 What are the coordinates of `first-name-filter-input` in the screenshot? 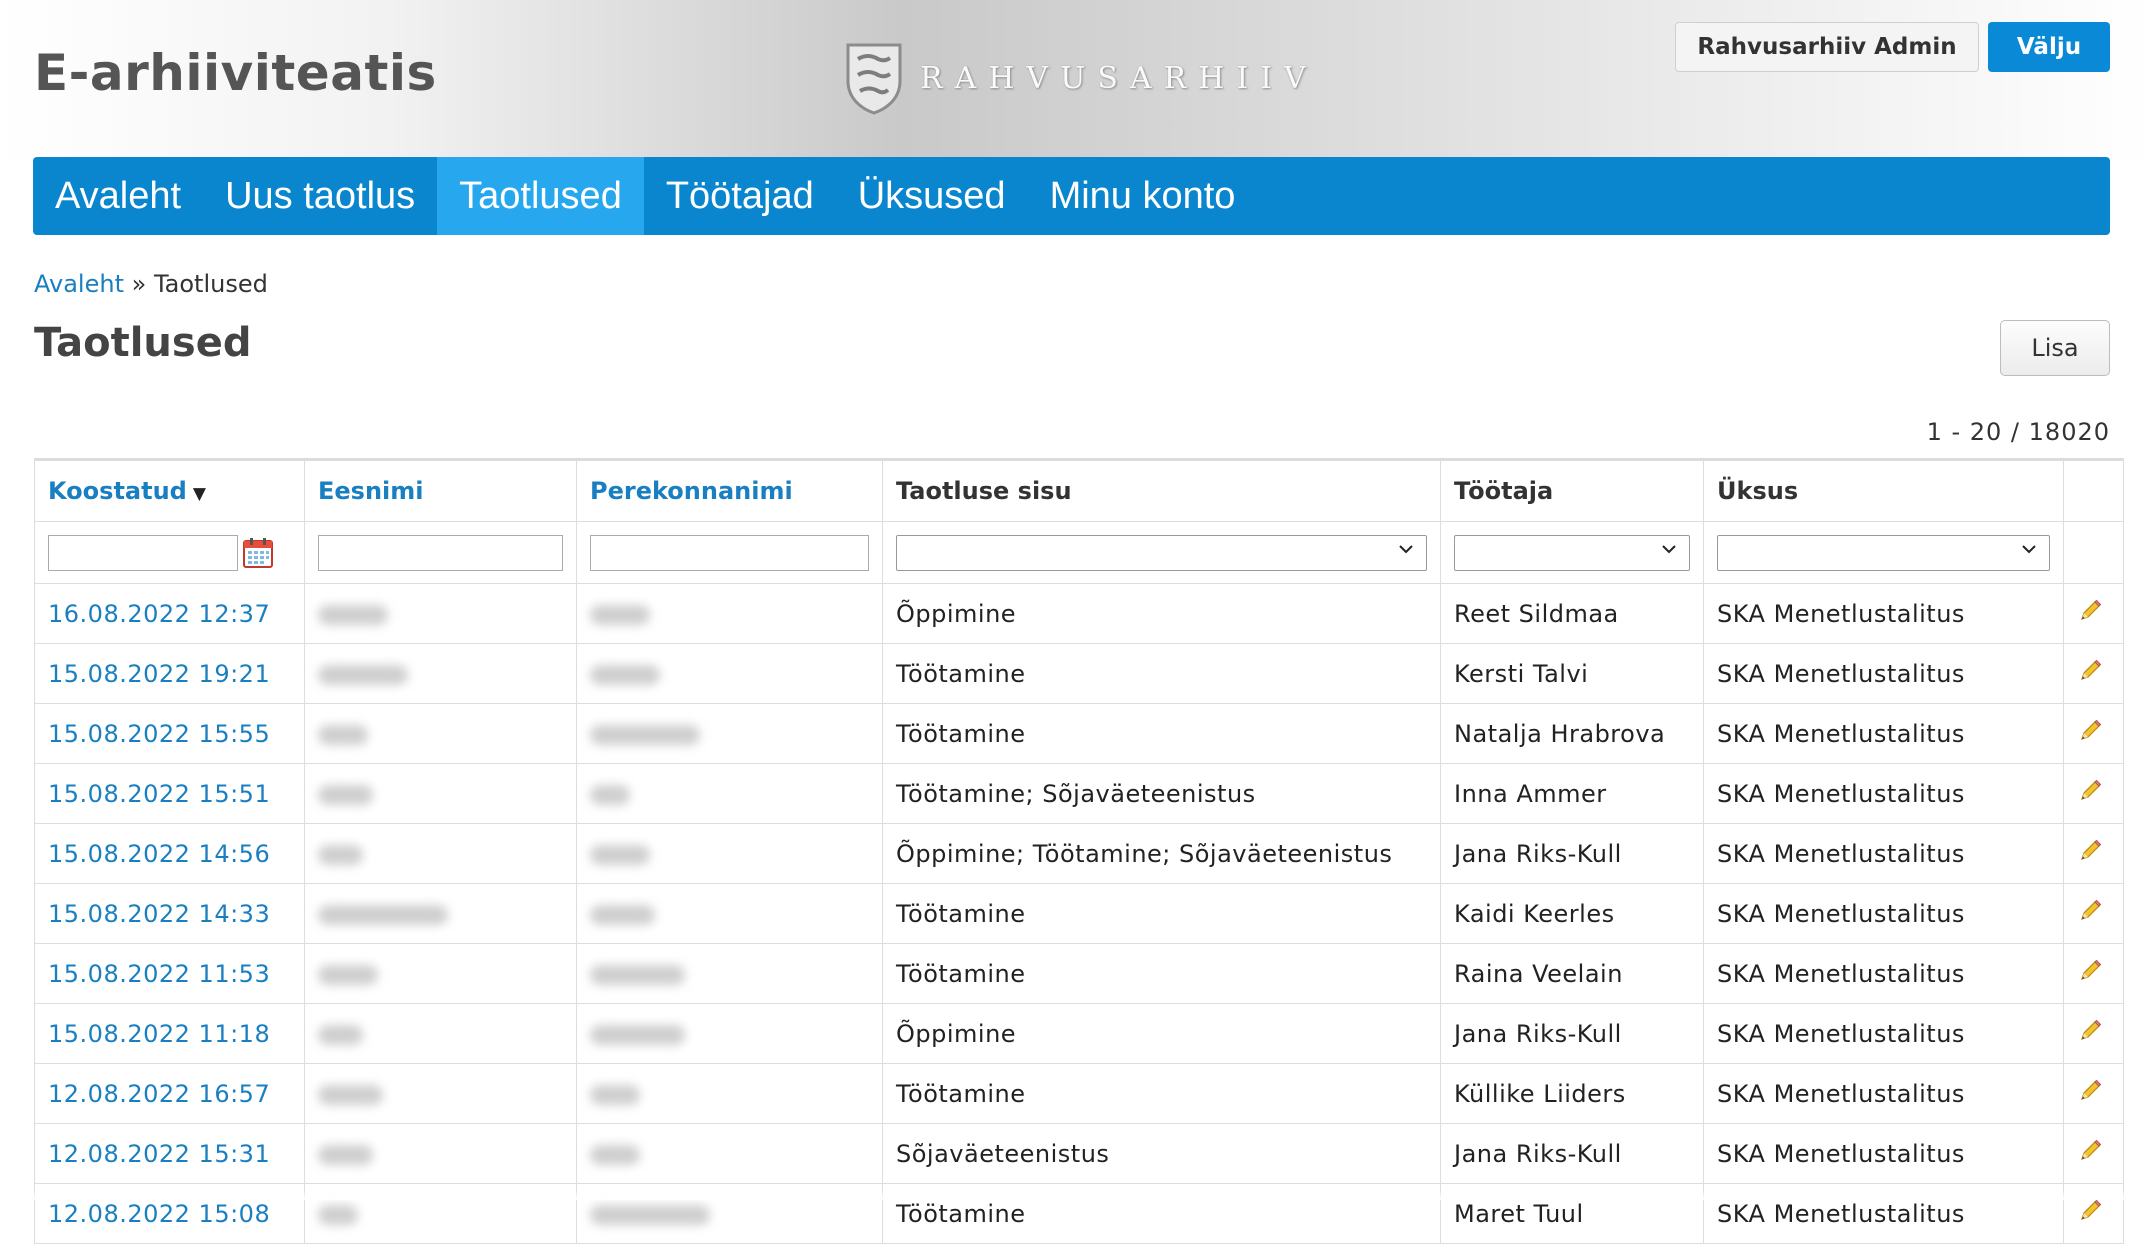 It's located at (440, 552).